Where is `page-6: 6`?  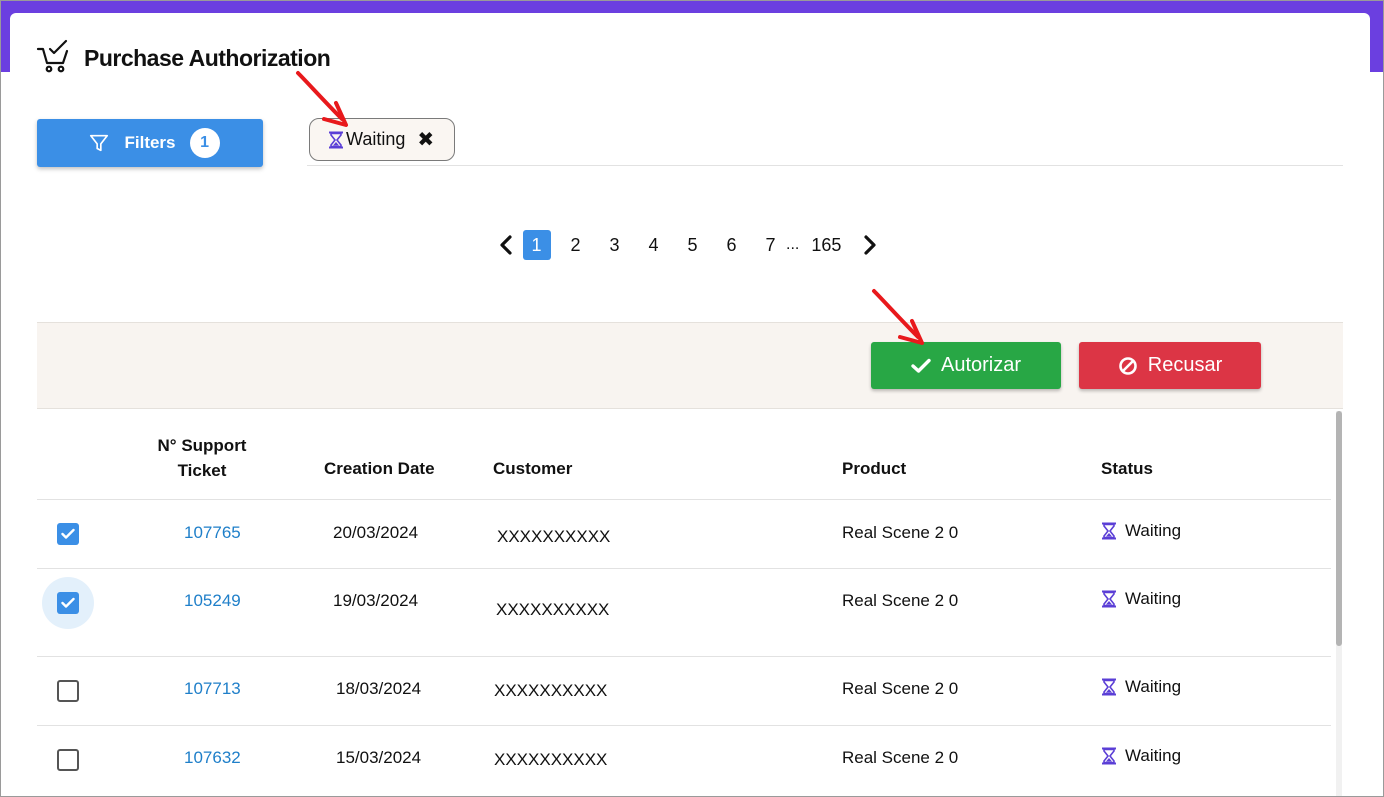 page-6: 6 is located at coordinates (732, 245).